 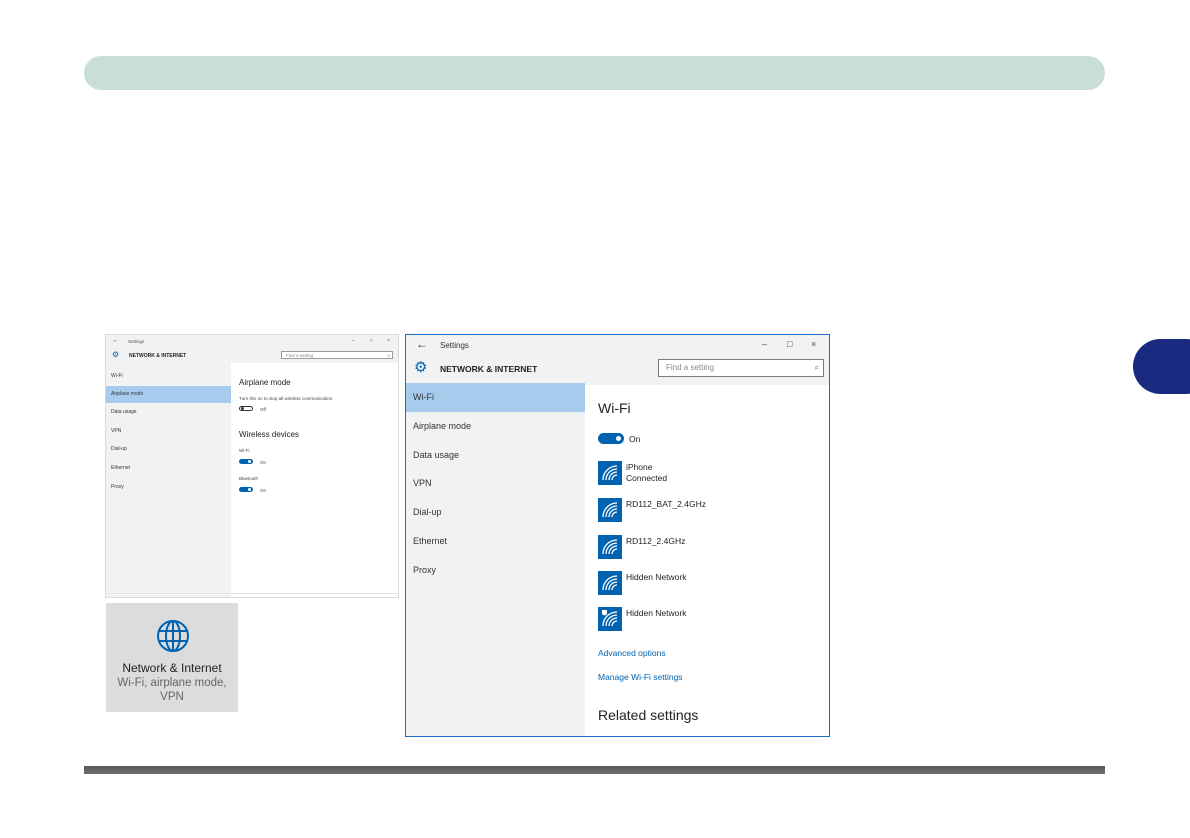 What do you see at coordinates (648, 715) in the screenshot?
I see `related-settings-heading: Related settings` at bounding box center [648, 715].